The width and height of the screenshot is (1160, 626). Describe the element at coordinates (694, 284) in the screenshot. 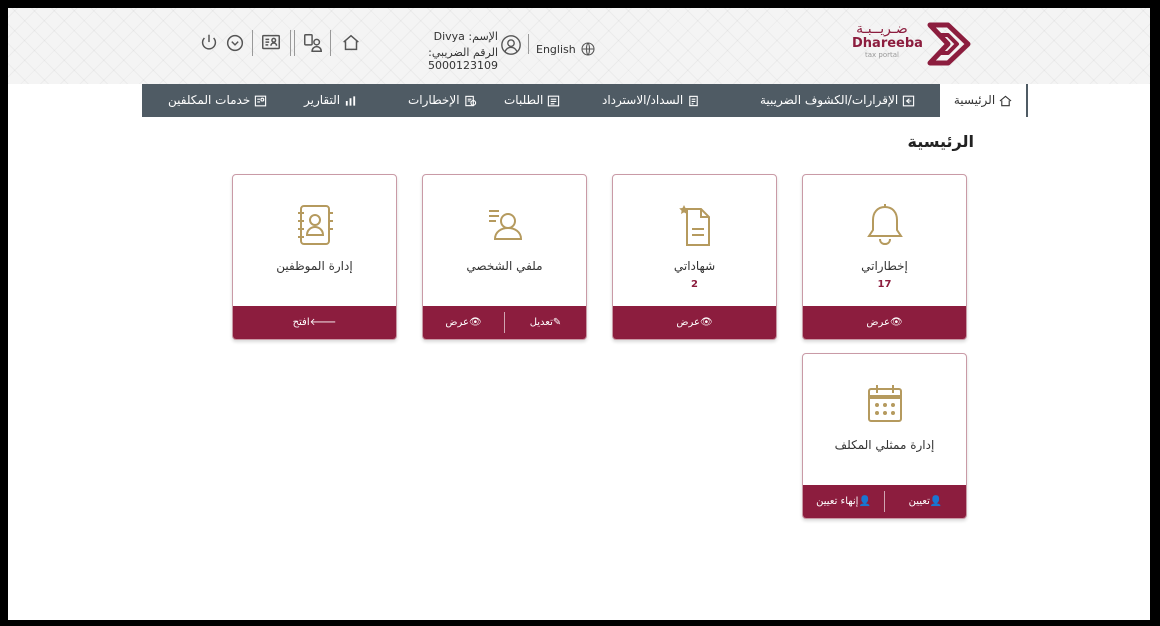

I see `certificate-count: 2` at that location.